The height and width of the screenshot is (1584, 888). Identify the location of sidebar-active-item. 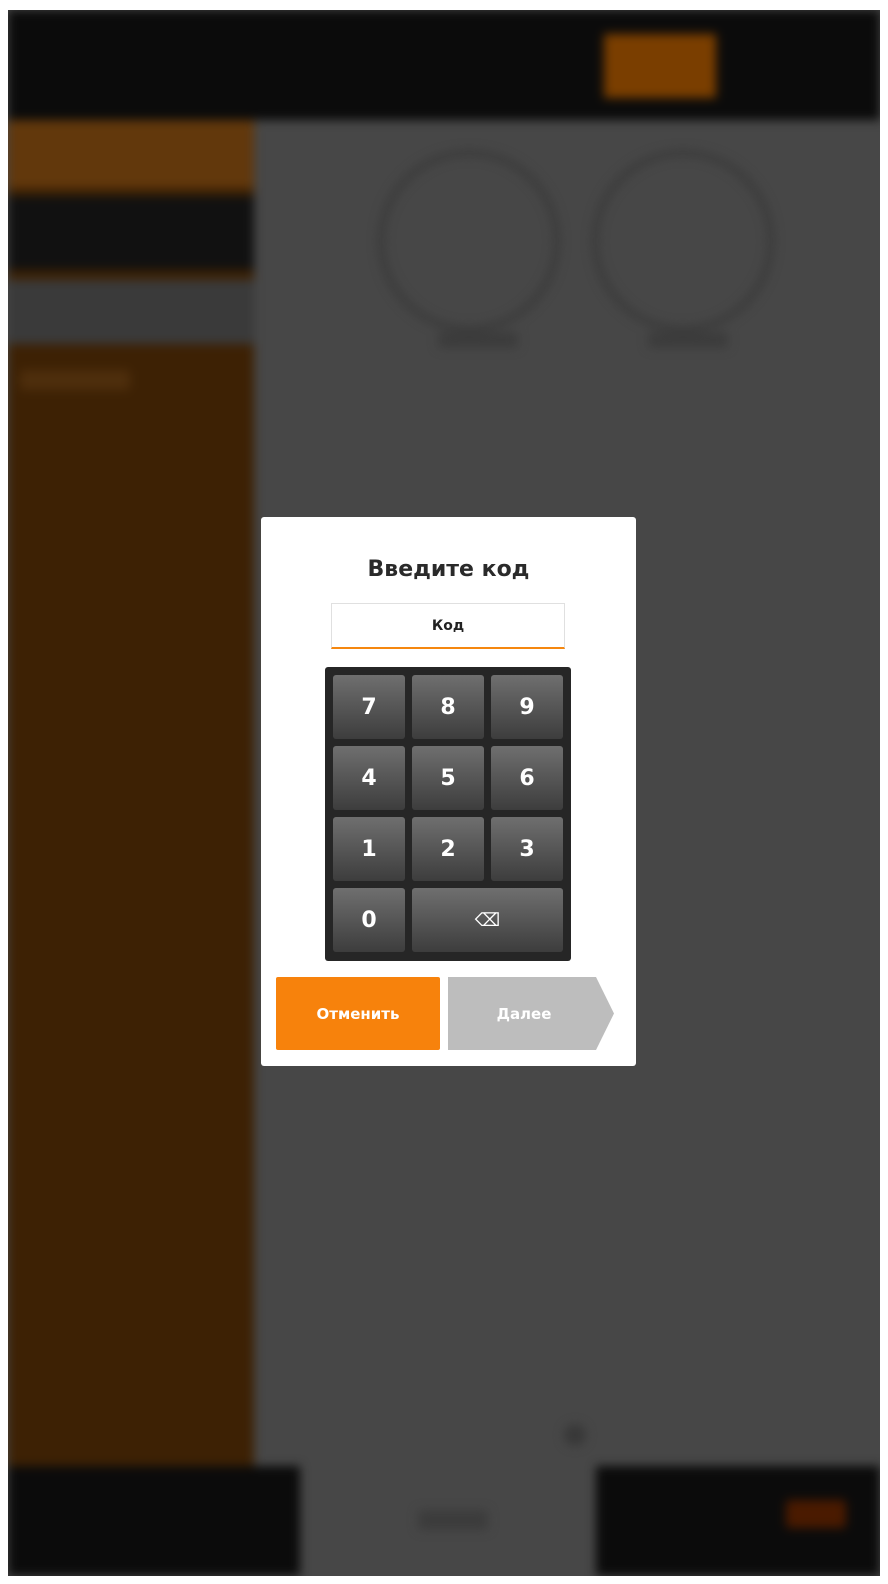
(131, 233).